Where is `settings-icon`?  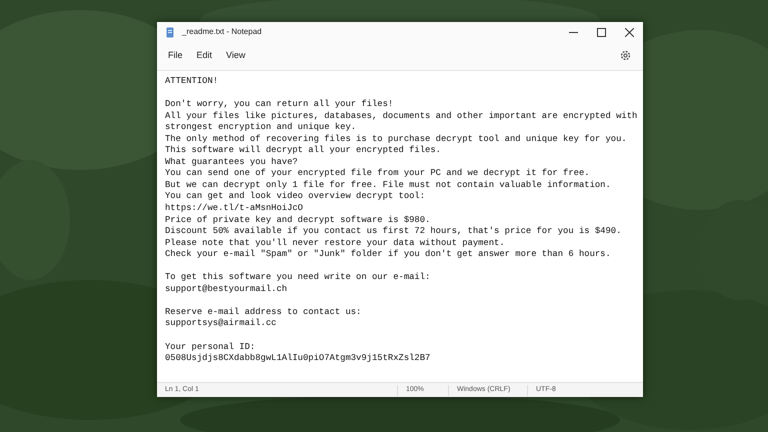
settings-icon is located at coordinates (625, 56).